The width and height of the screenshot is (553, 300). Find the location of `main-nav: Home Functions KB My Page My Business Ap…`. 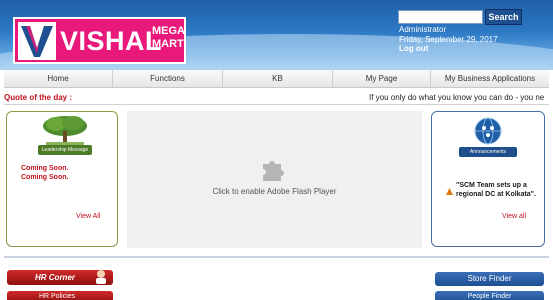

main-nav: Home Functions KB My Page My Business Ap… is located at coordinates (276, 79).